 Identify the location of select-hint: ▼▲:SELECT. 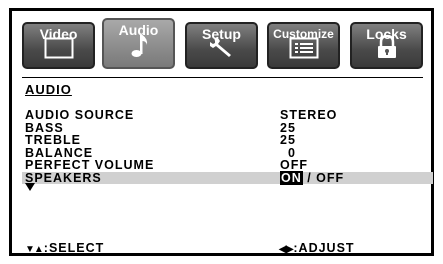
(64, 248).